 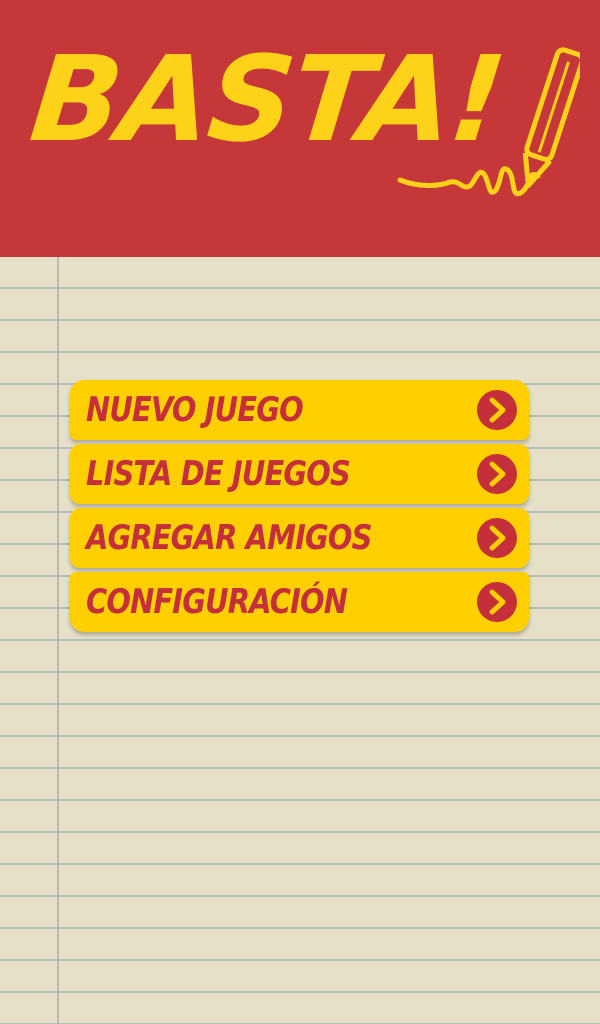 What do you see at coordinates (217, 602) in the screenshot?
I see `menu-item-label: CONFIGURACIÓN` at bounding box center [217, 602].